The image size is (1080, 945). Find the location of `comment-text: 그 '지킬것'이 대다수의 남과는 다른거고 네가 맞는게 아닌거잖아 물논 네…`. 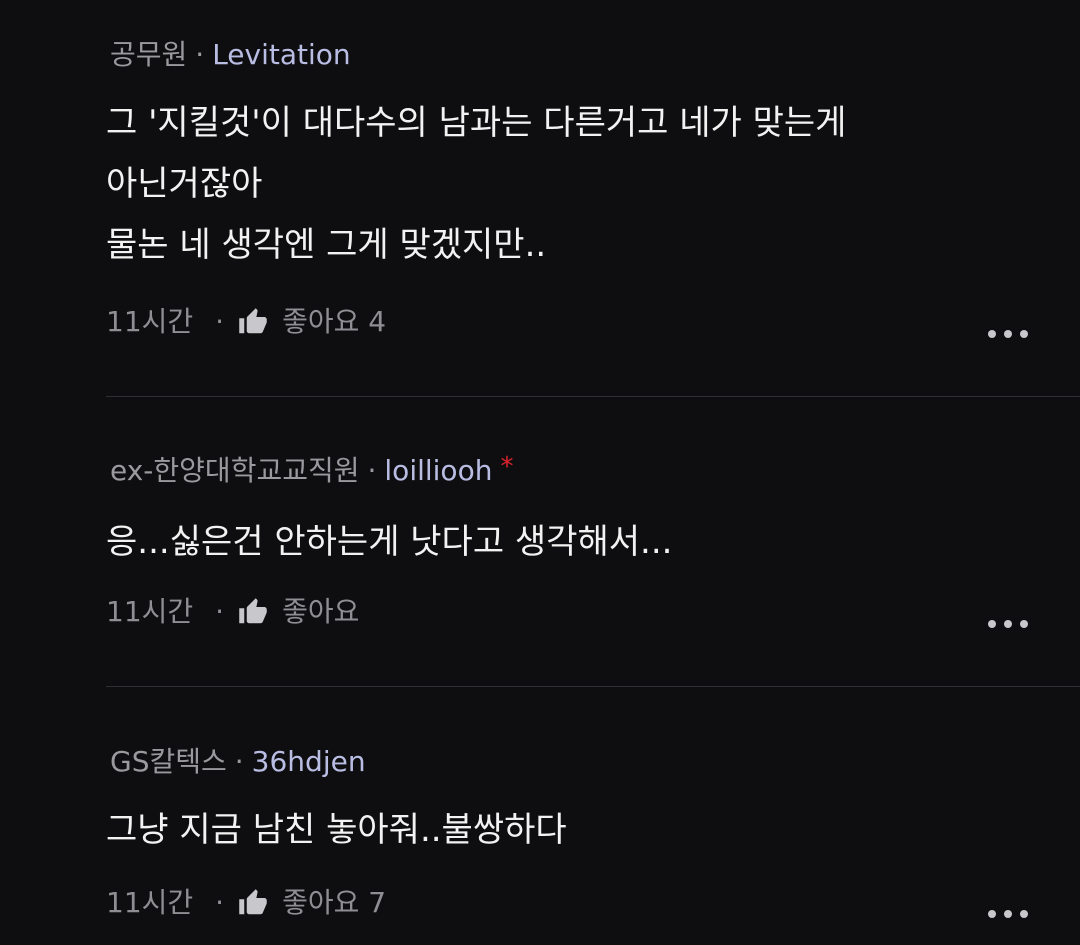

comment-text: 그 '지킬것'이 대다수의 남과는 다른거고 네가 맞는게 아닌거잖아 물논 네… is located at coordinates (476, 184).